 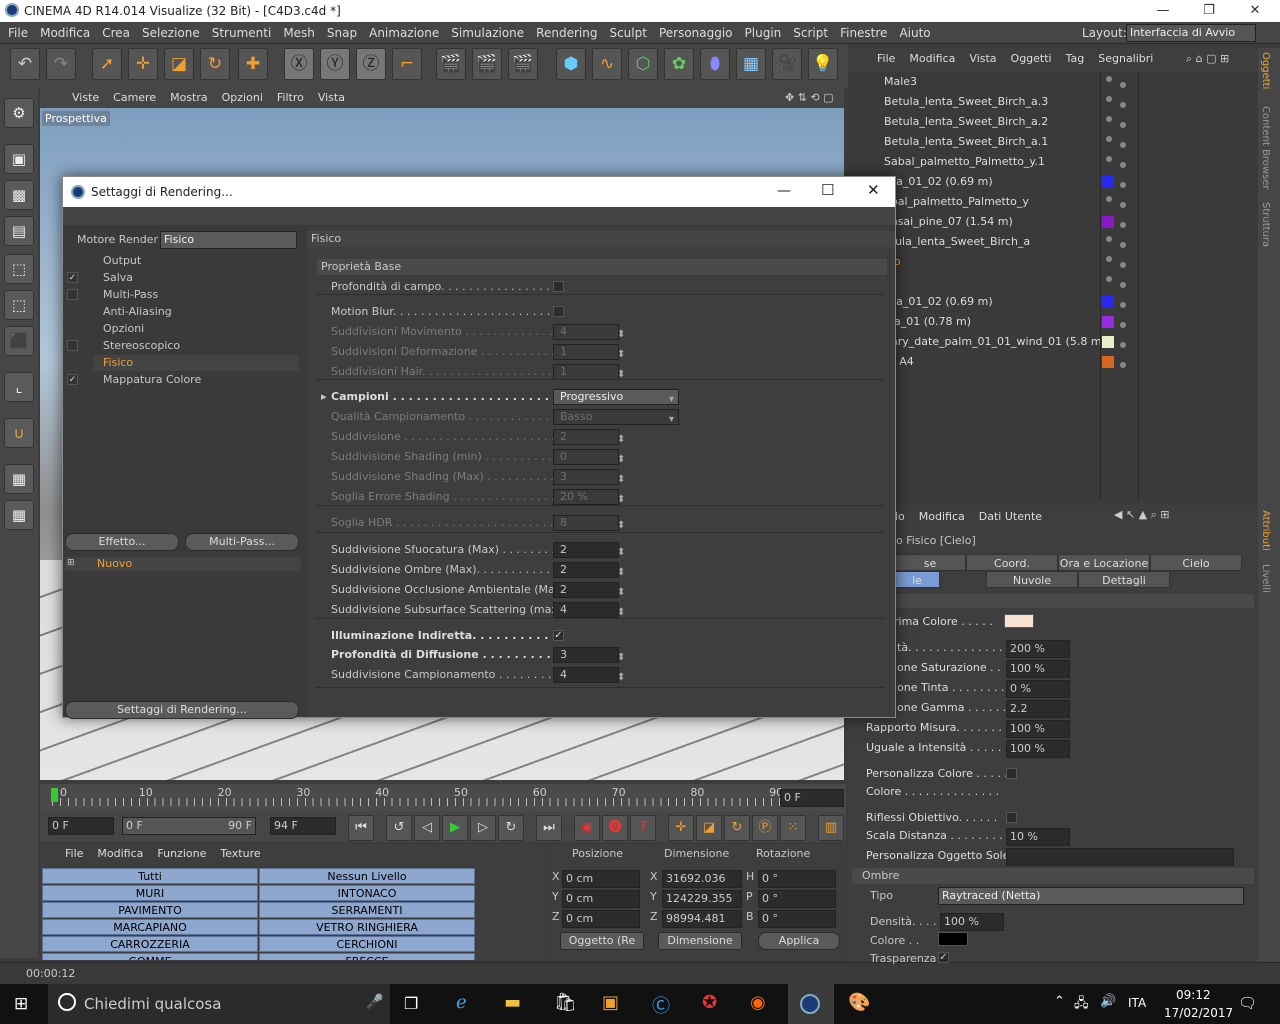 What do you see at coordinates (1265, 224) in the screenshot?
I see `tab-struttura: Struttura` at bounding box center [1265, 224].